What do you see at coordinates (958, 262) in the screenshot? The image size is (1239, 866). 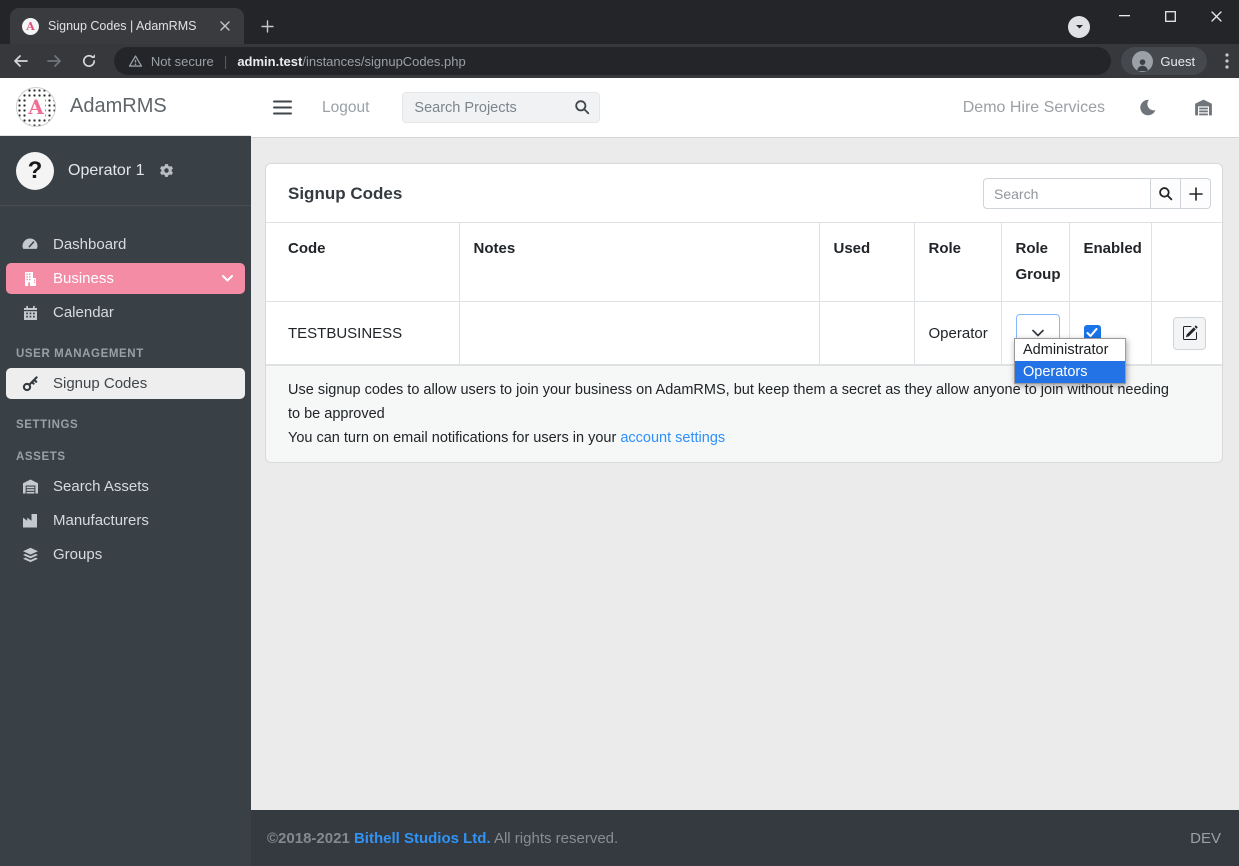 I see `column-header-role: Role` at bounding box center [958, 262].